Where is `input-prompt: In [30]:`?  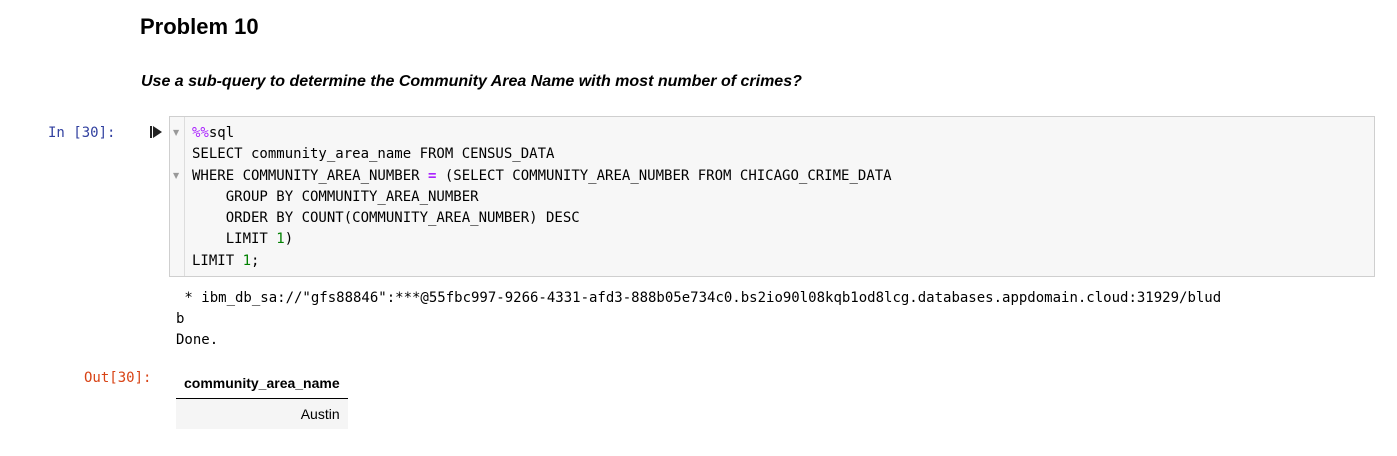
input-prompt: In [30]: is located at coordinates (82, 133).